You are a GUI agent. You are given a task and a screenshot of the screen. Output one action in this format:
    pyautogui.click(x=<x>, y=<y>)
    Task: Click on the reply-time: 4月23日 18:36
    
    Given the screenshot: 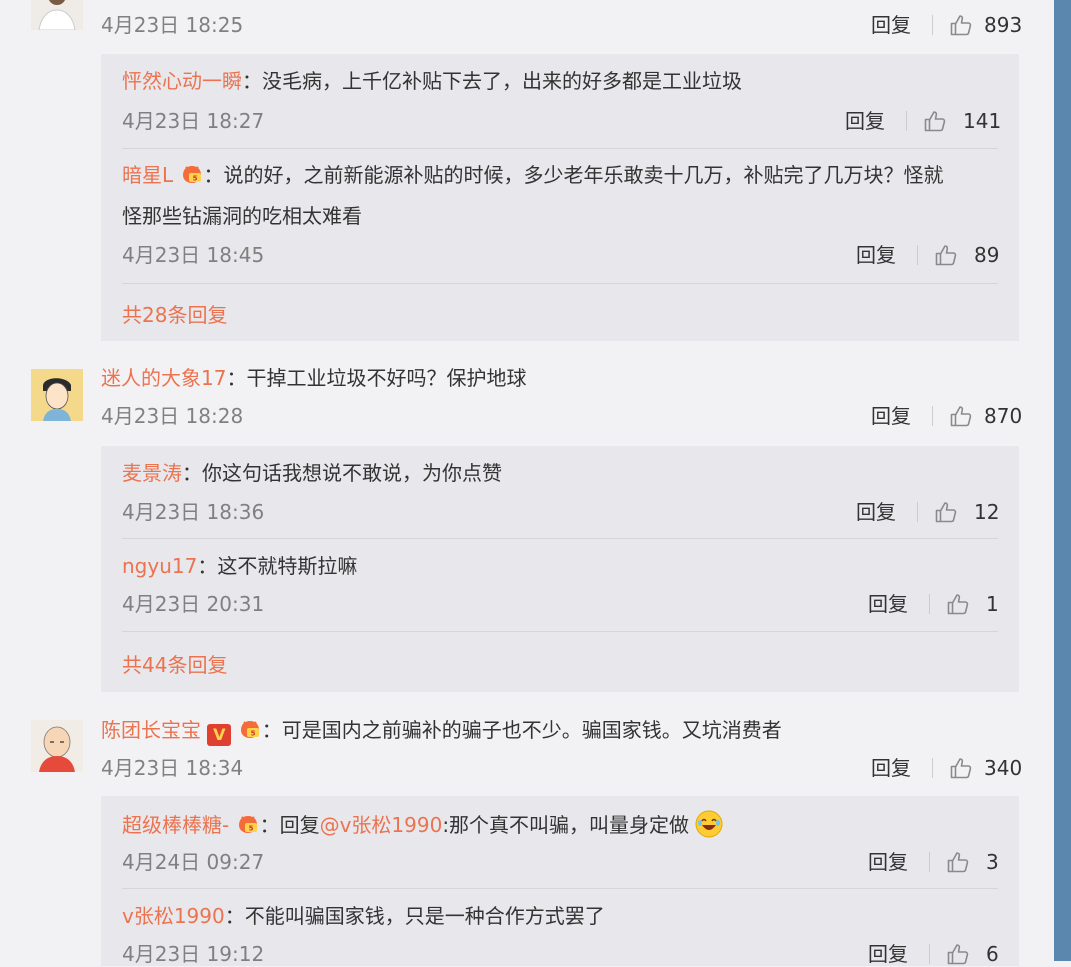 What is the action you would take?
    pyautogui.click(x=193, y=512)
    